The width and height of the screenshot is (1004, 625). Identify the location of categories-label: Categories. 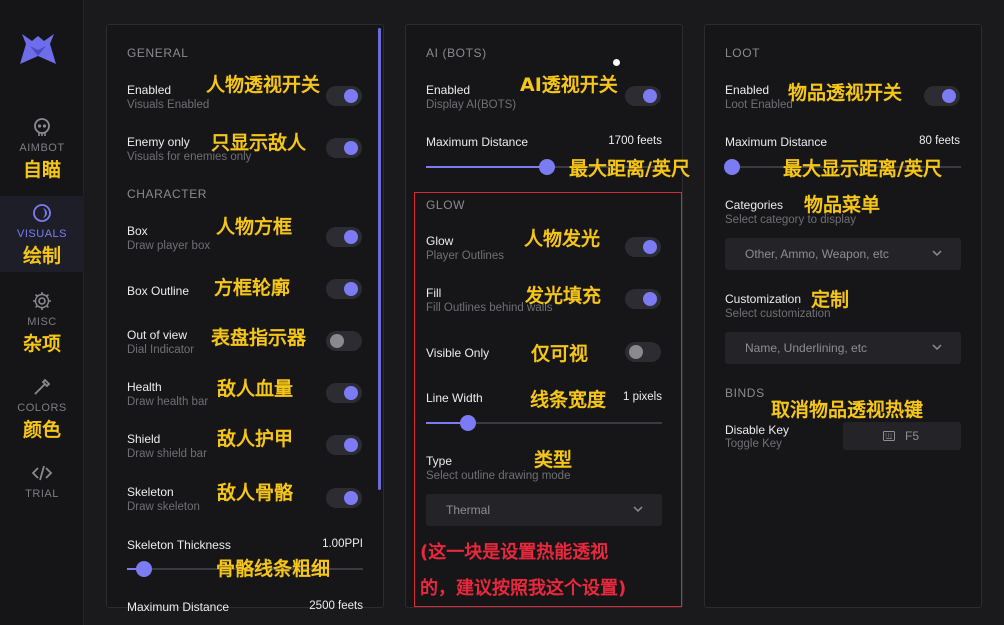
(754, 205).